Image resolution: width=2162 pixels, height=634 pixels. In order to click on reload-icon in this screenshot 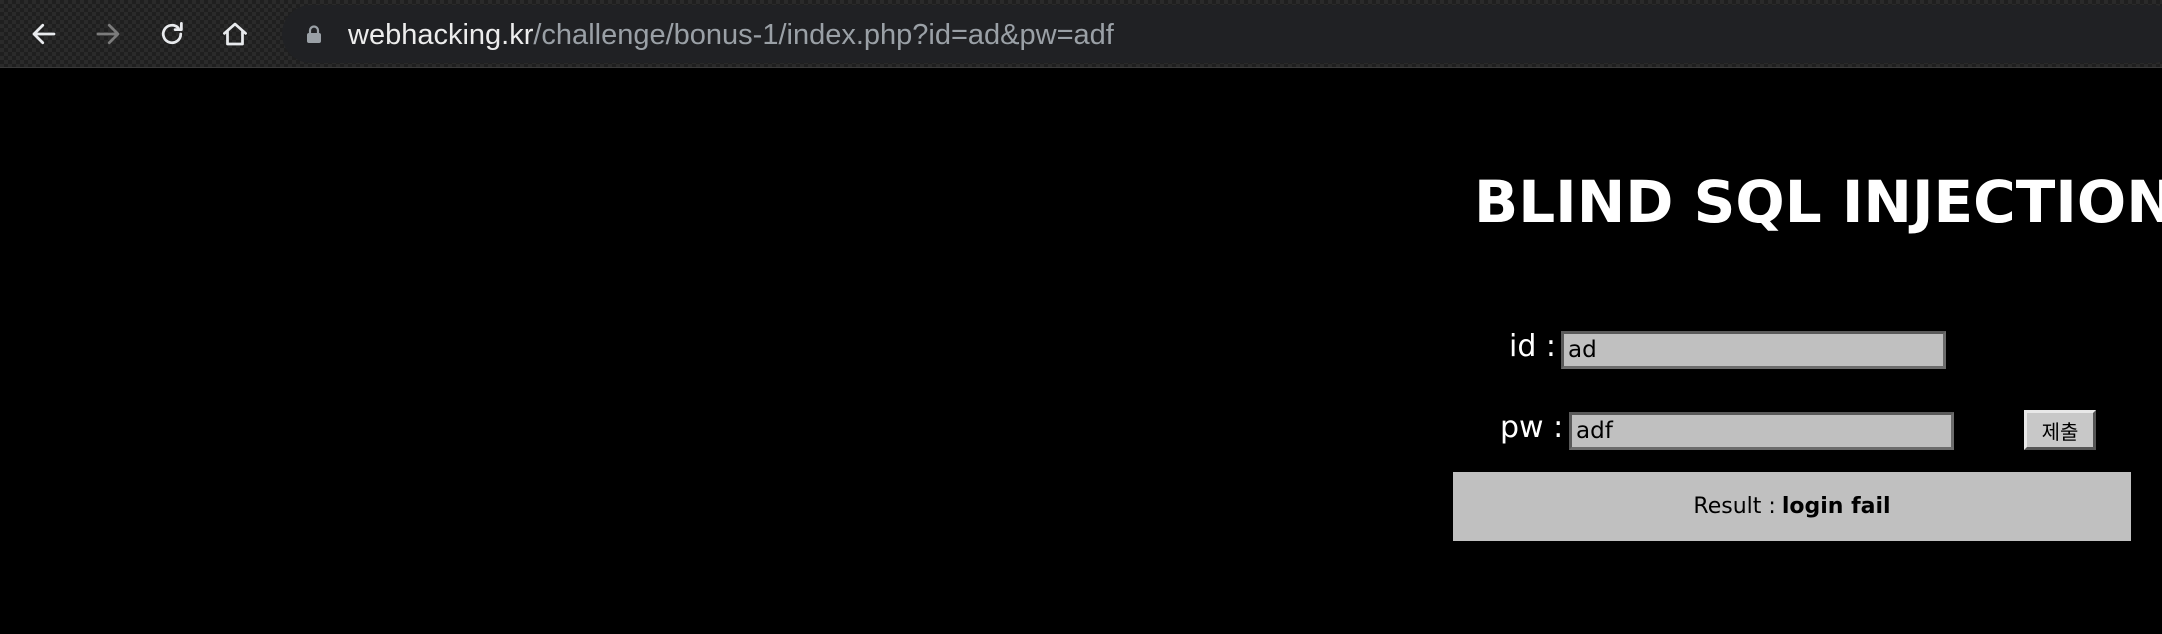, I will do `click(172, 33)`.